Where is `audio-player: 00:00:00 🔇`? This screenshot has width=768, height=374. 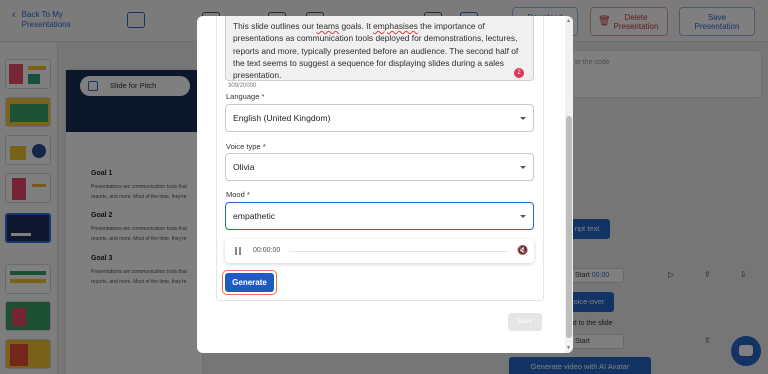
audio-player: 00:00:00 🔇 is located at coordinates (379, 251).